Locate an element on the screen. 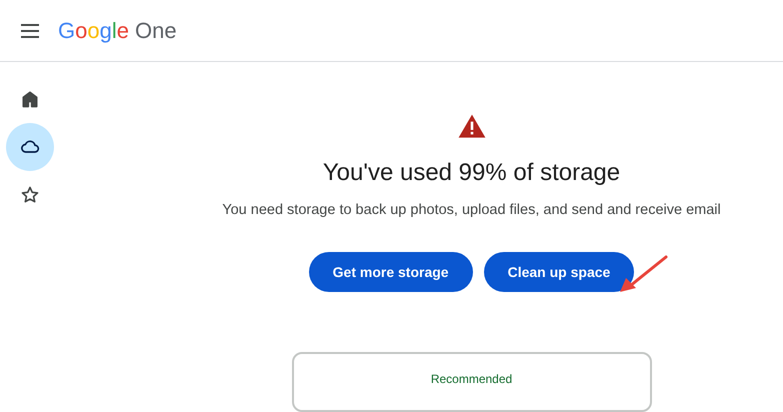  storage-title: You've used 99% of storage is located at coordinates (471, 173).